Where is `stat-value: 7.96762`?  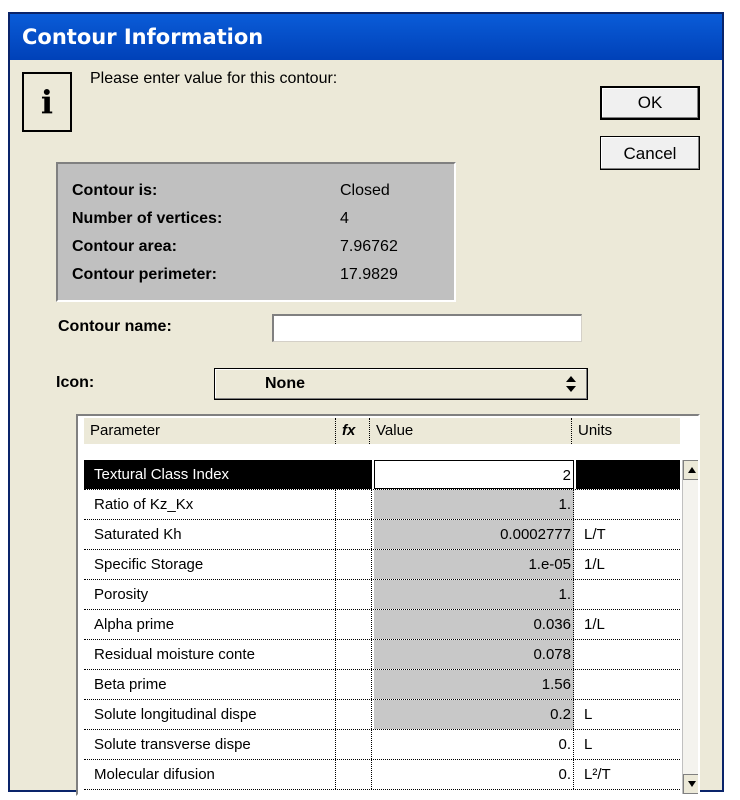
stat-value: 7.96762 is located at coordinates (369, 246).